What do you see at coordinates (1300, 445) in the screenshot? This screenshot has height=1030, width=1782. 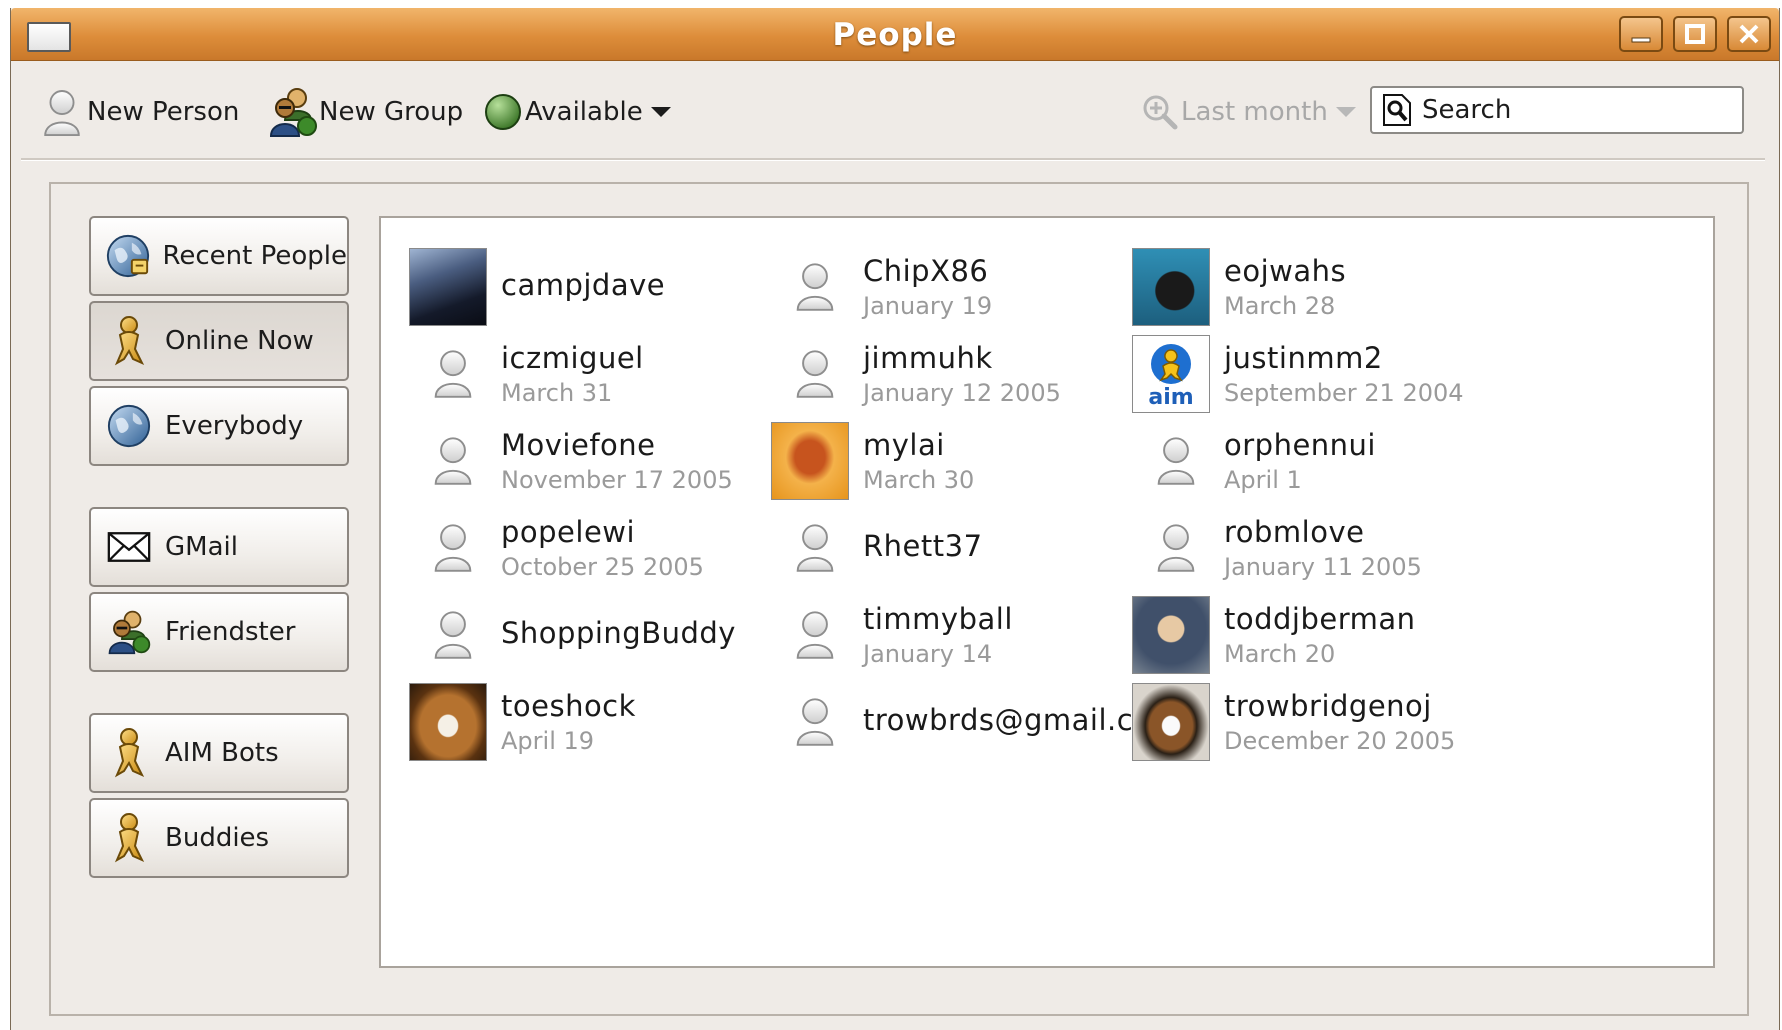 I see `person-name: orphennui` at bounding box center [1300, 445].